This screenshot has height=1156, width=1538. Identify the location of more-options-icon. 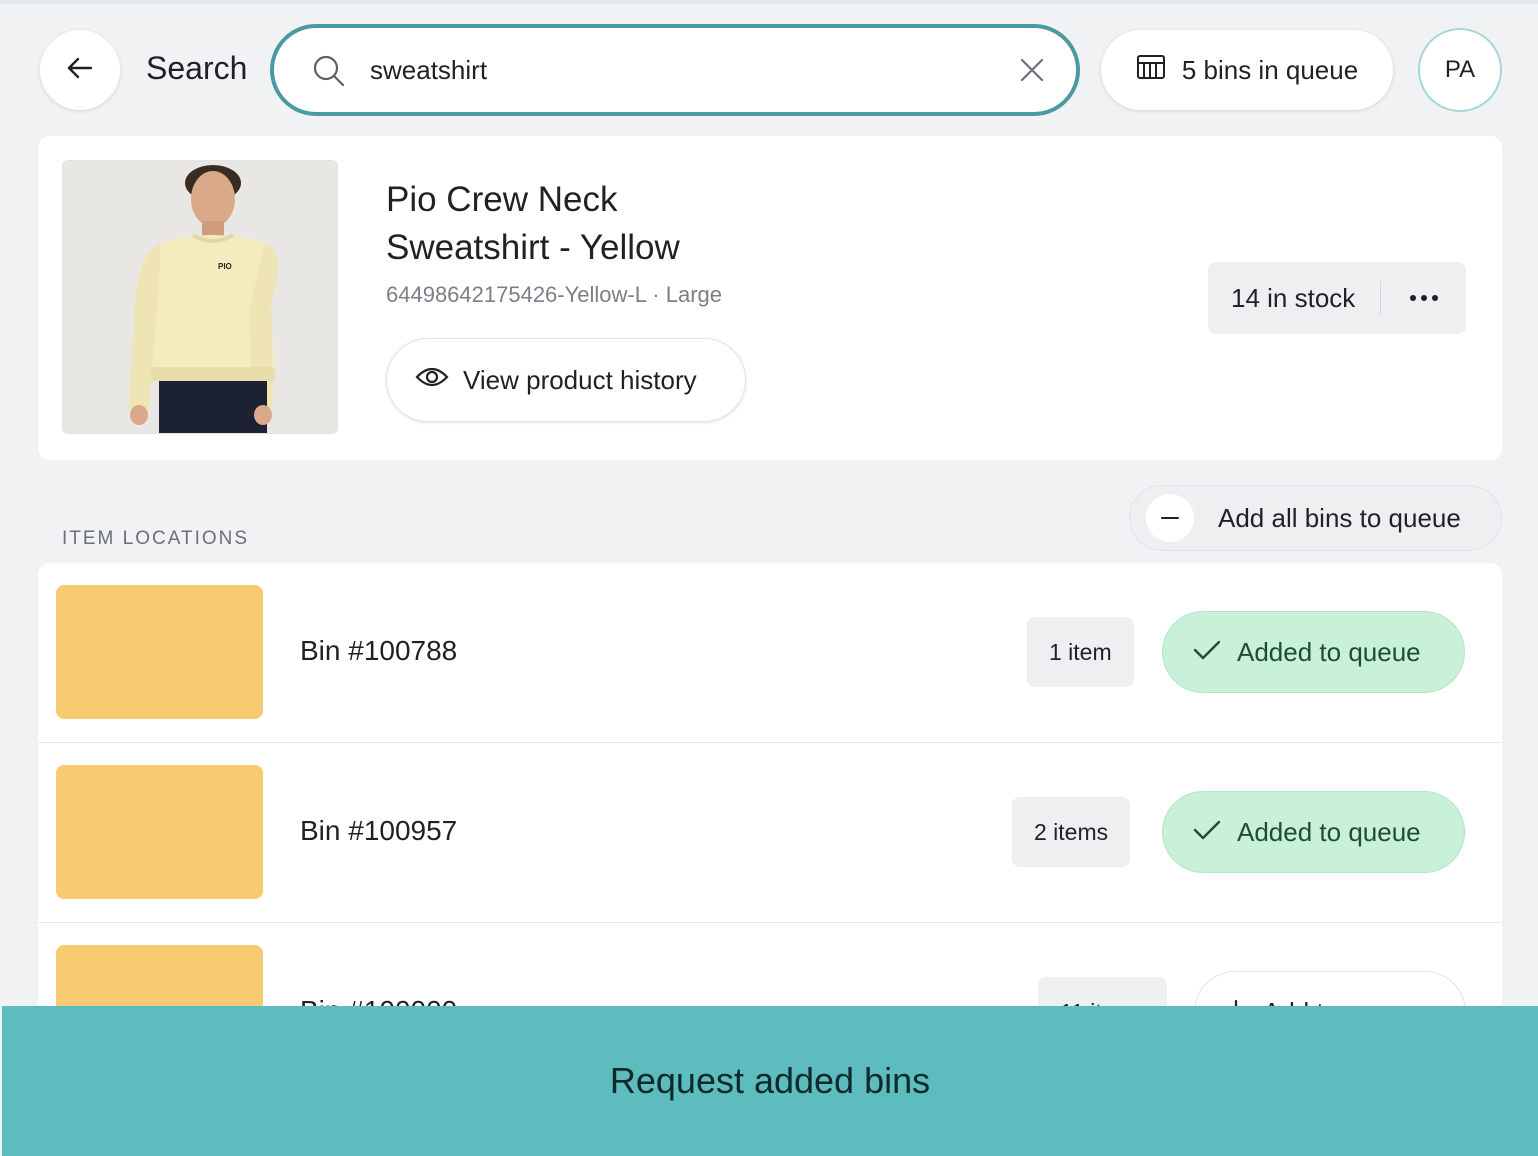
(1423, 298).